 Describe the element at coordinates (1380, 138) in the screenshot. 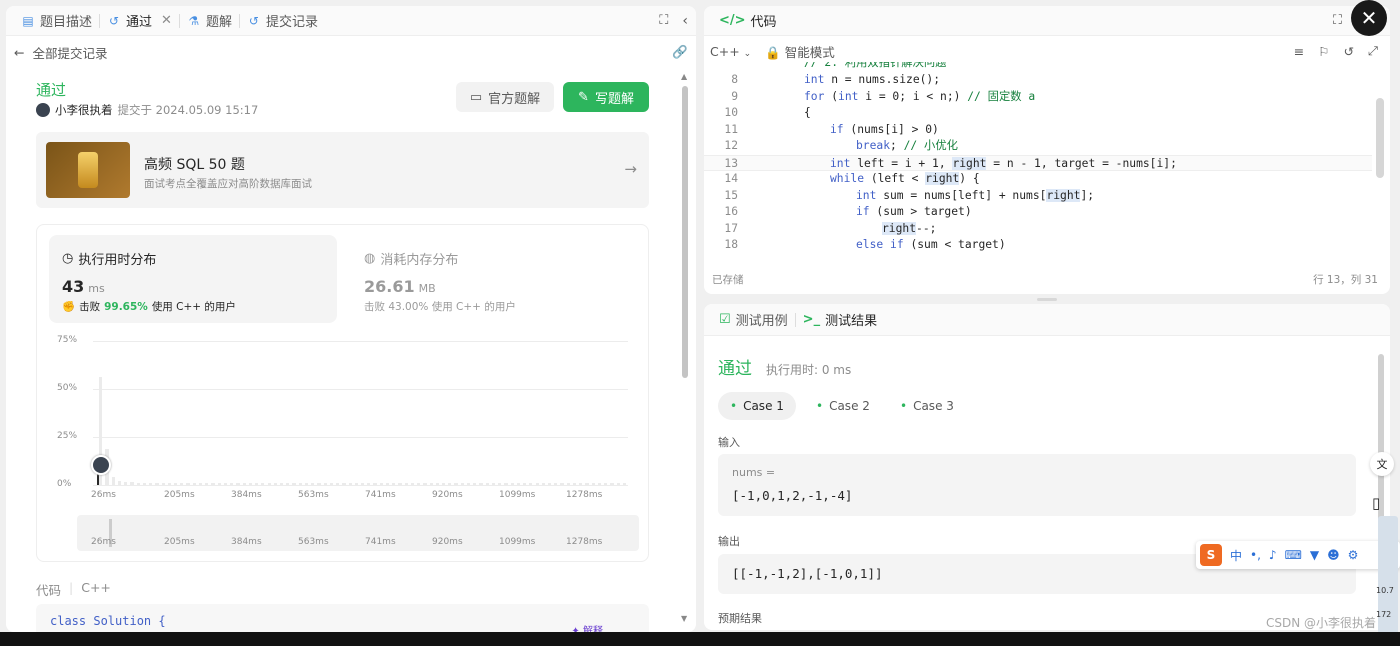

I see `editor-scrollbar` at that location.